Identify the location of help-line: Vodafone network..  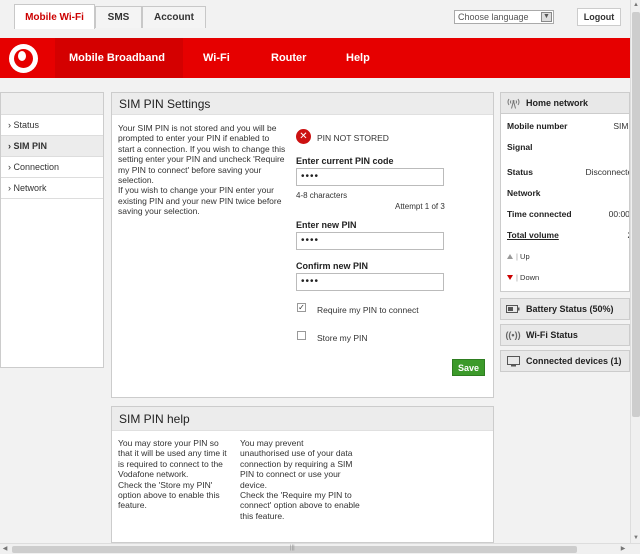
(153, 474).